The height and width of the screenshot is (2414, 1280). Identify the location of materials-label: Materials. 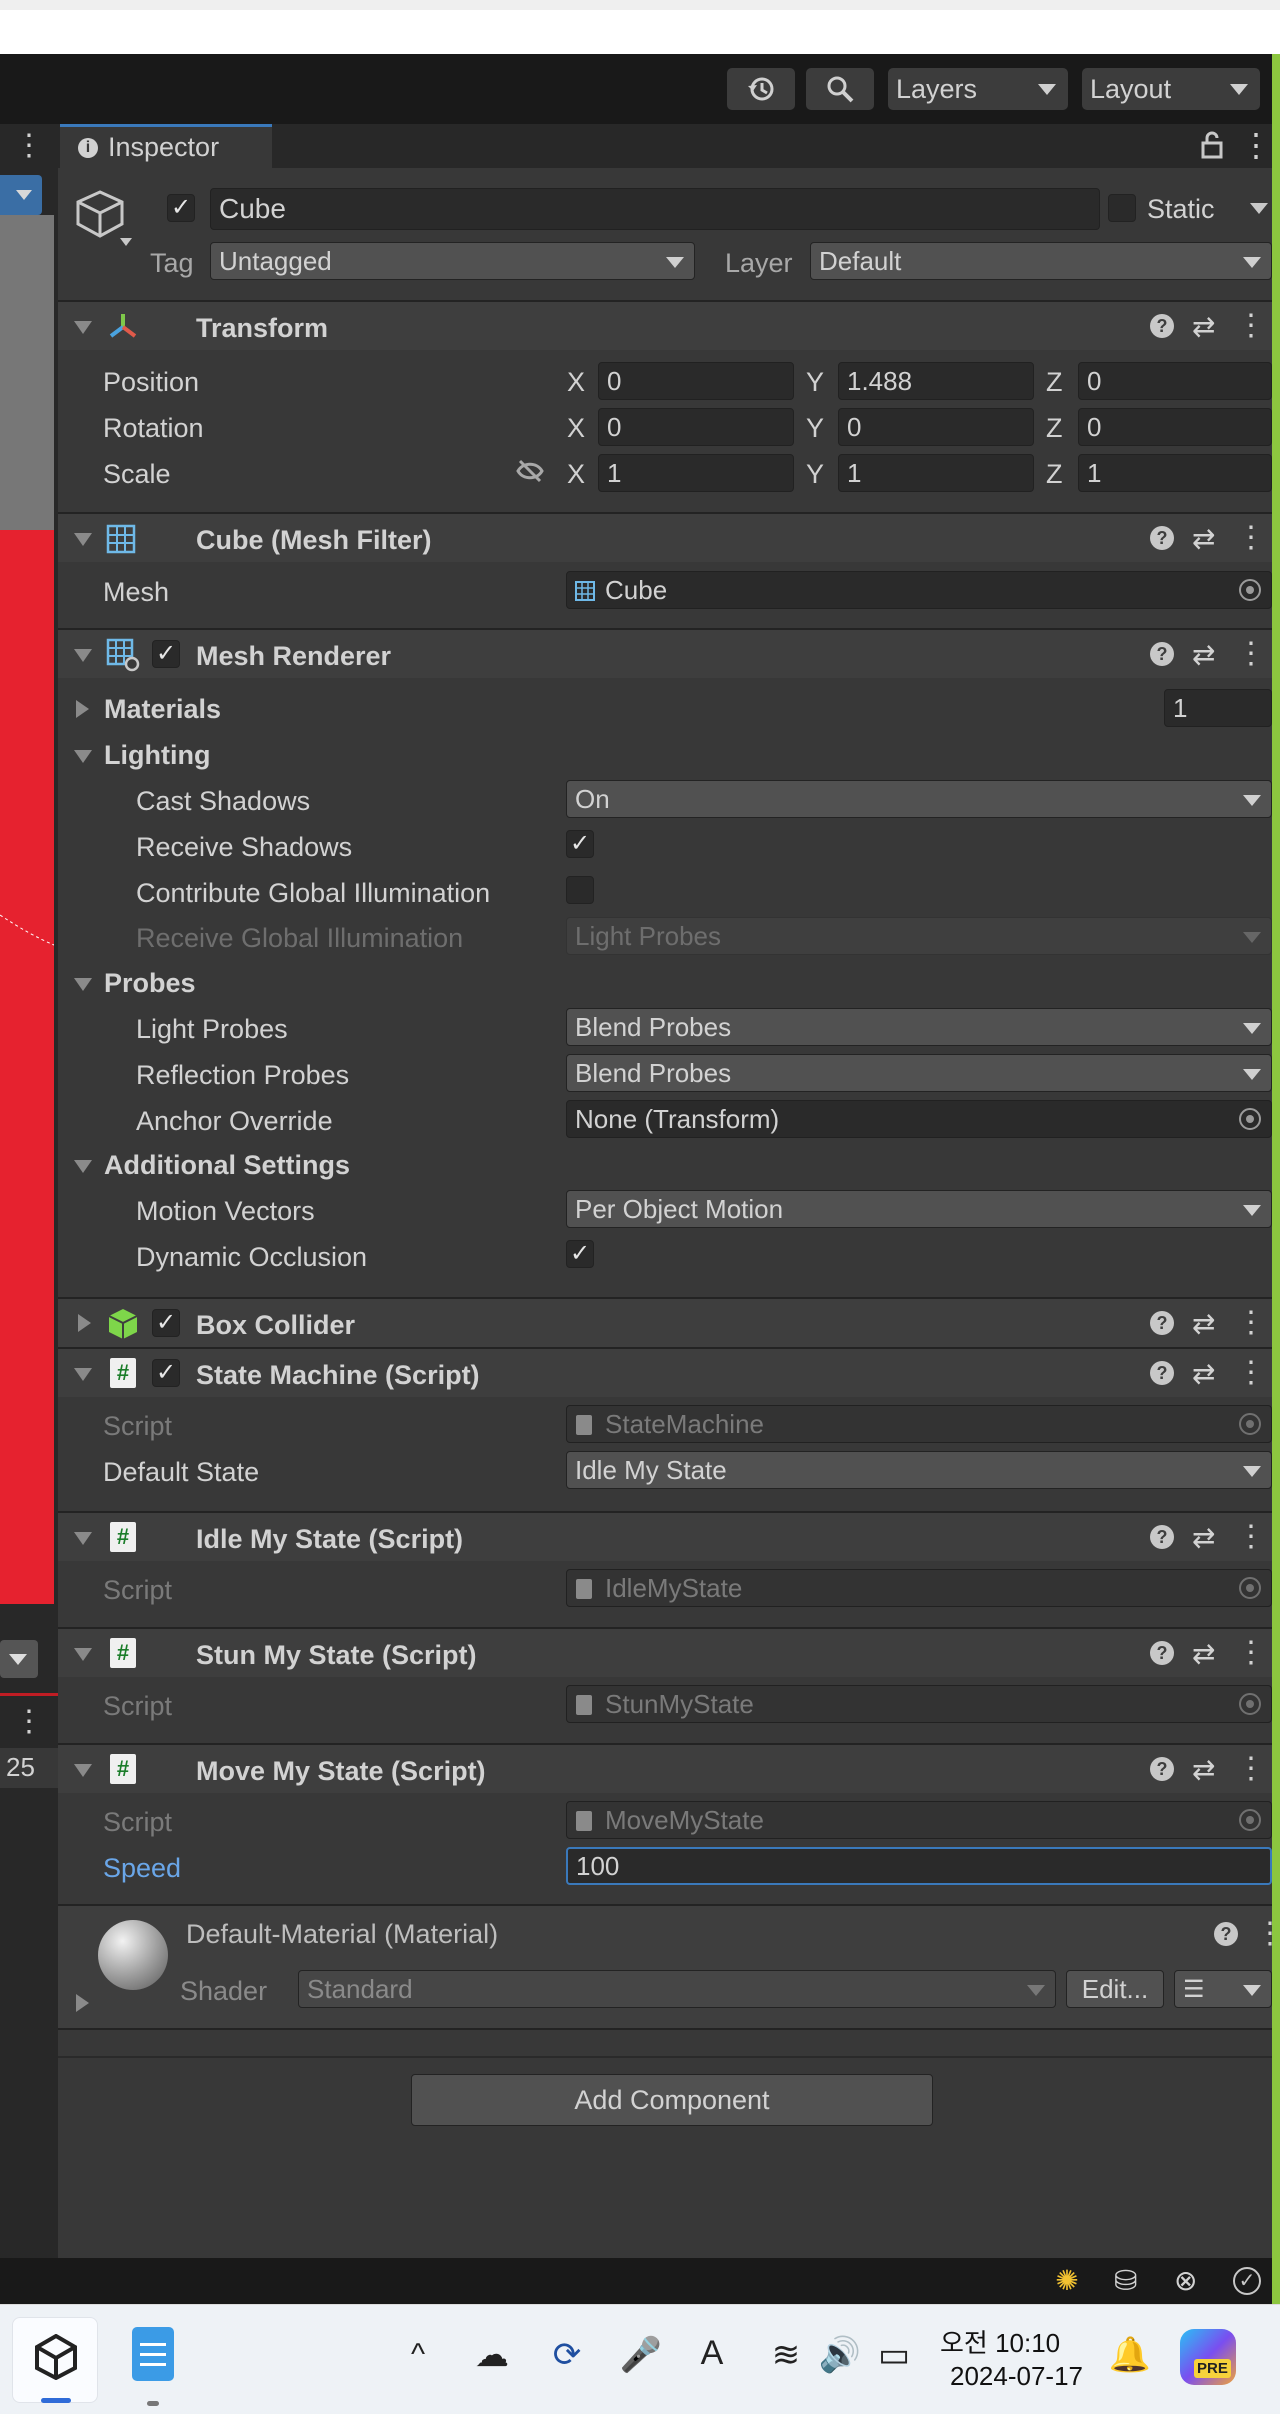
(162, 709).